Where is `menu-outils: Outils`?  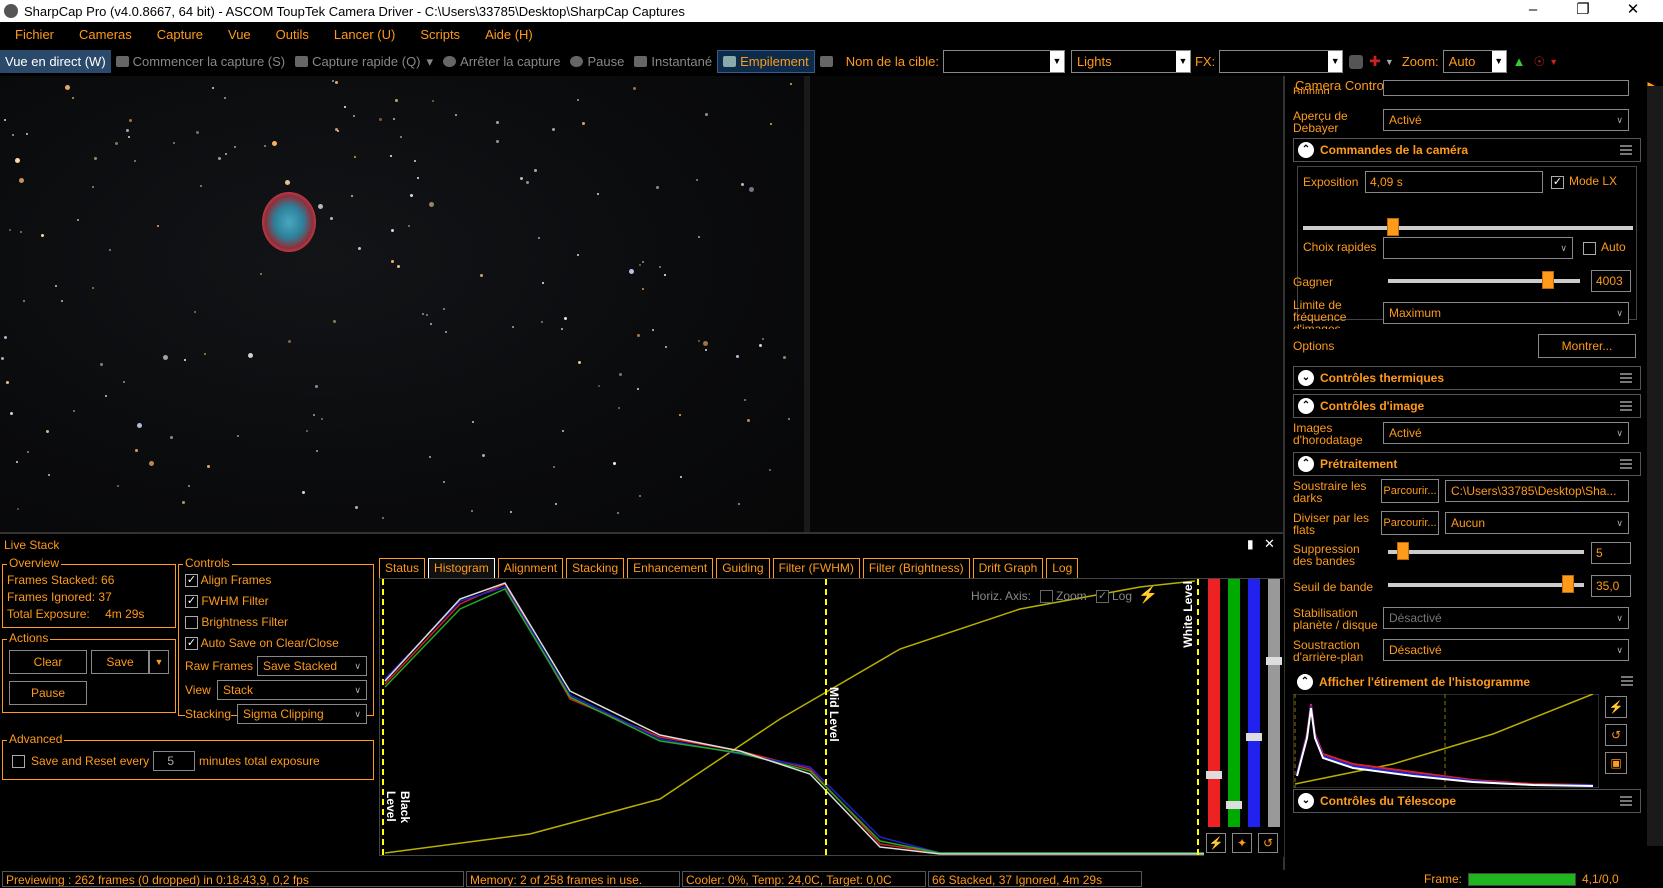
menu-outils: Outils is located at coordinates (290, 34).